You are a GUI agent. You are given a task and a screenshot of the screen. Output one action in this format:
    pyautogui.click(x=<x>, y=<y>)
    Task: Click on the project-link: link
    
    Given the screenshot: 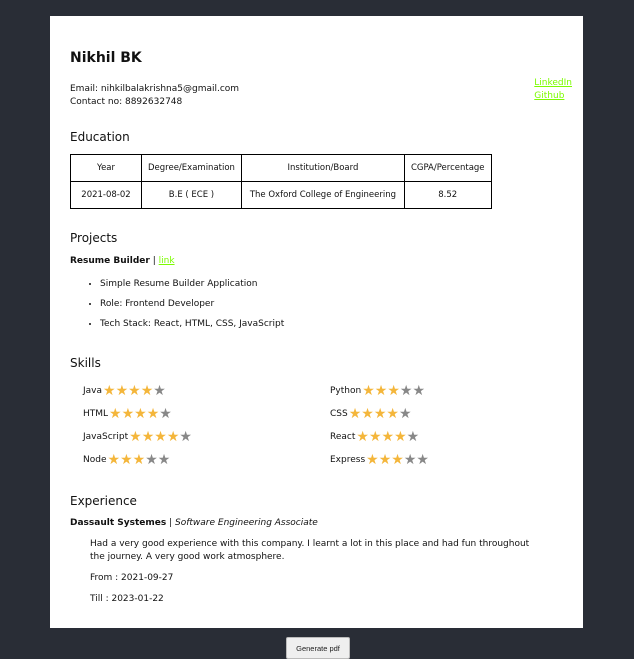 What is the action you would take?
    pyautogui.click(x=167, y=261)
    